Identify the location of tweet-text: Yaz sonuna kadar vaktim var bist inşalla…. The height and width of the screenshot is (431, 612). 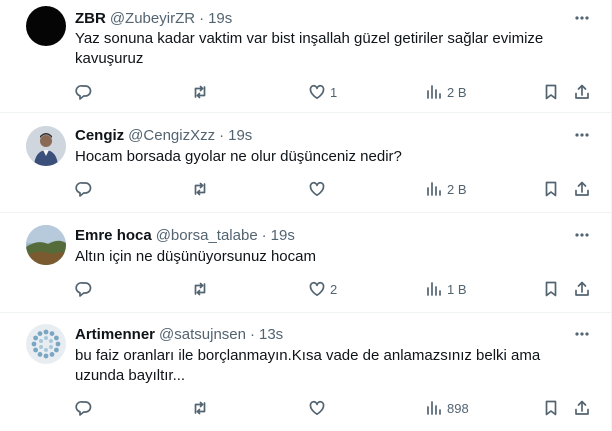
(309, 48).